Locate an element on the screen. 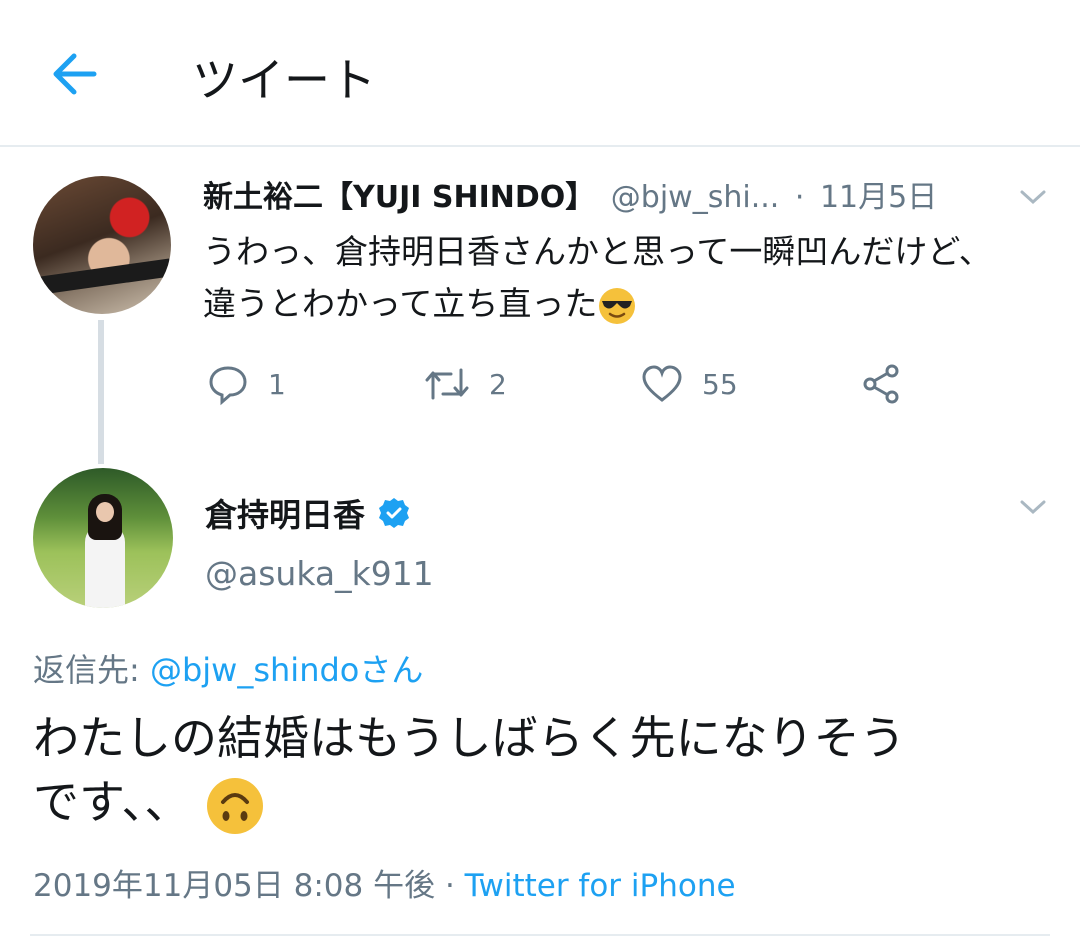 The width and height of the screenshot is (1080, 938). parent-tweet-header: 新土裕二【YUJI SHINDO】 @bjw_shi... · 11月5日 is located at coordinates (570, 194).